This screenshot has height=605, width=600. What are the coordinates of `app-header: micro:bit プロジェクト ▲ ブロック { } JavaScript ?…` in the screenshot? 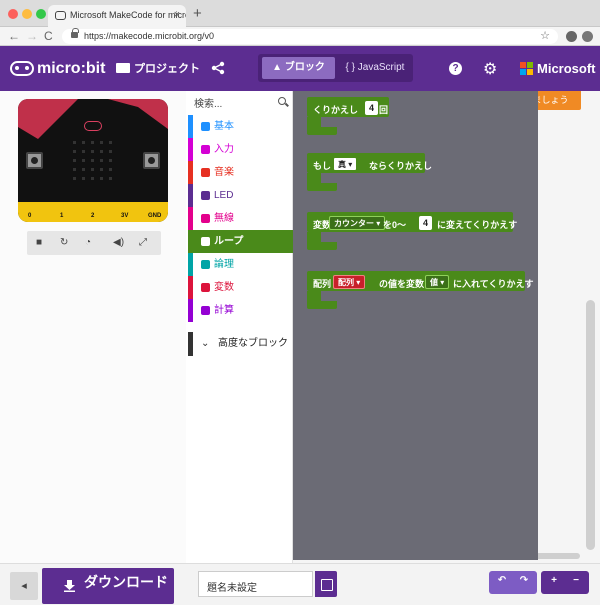 It's located at (300, 68).